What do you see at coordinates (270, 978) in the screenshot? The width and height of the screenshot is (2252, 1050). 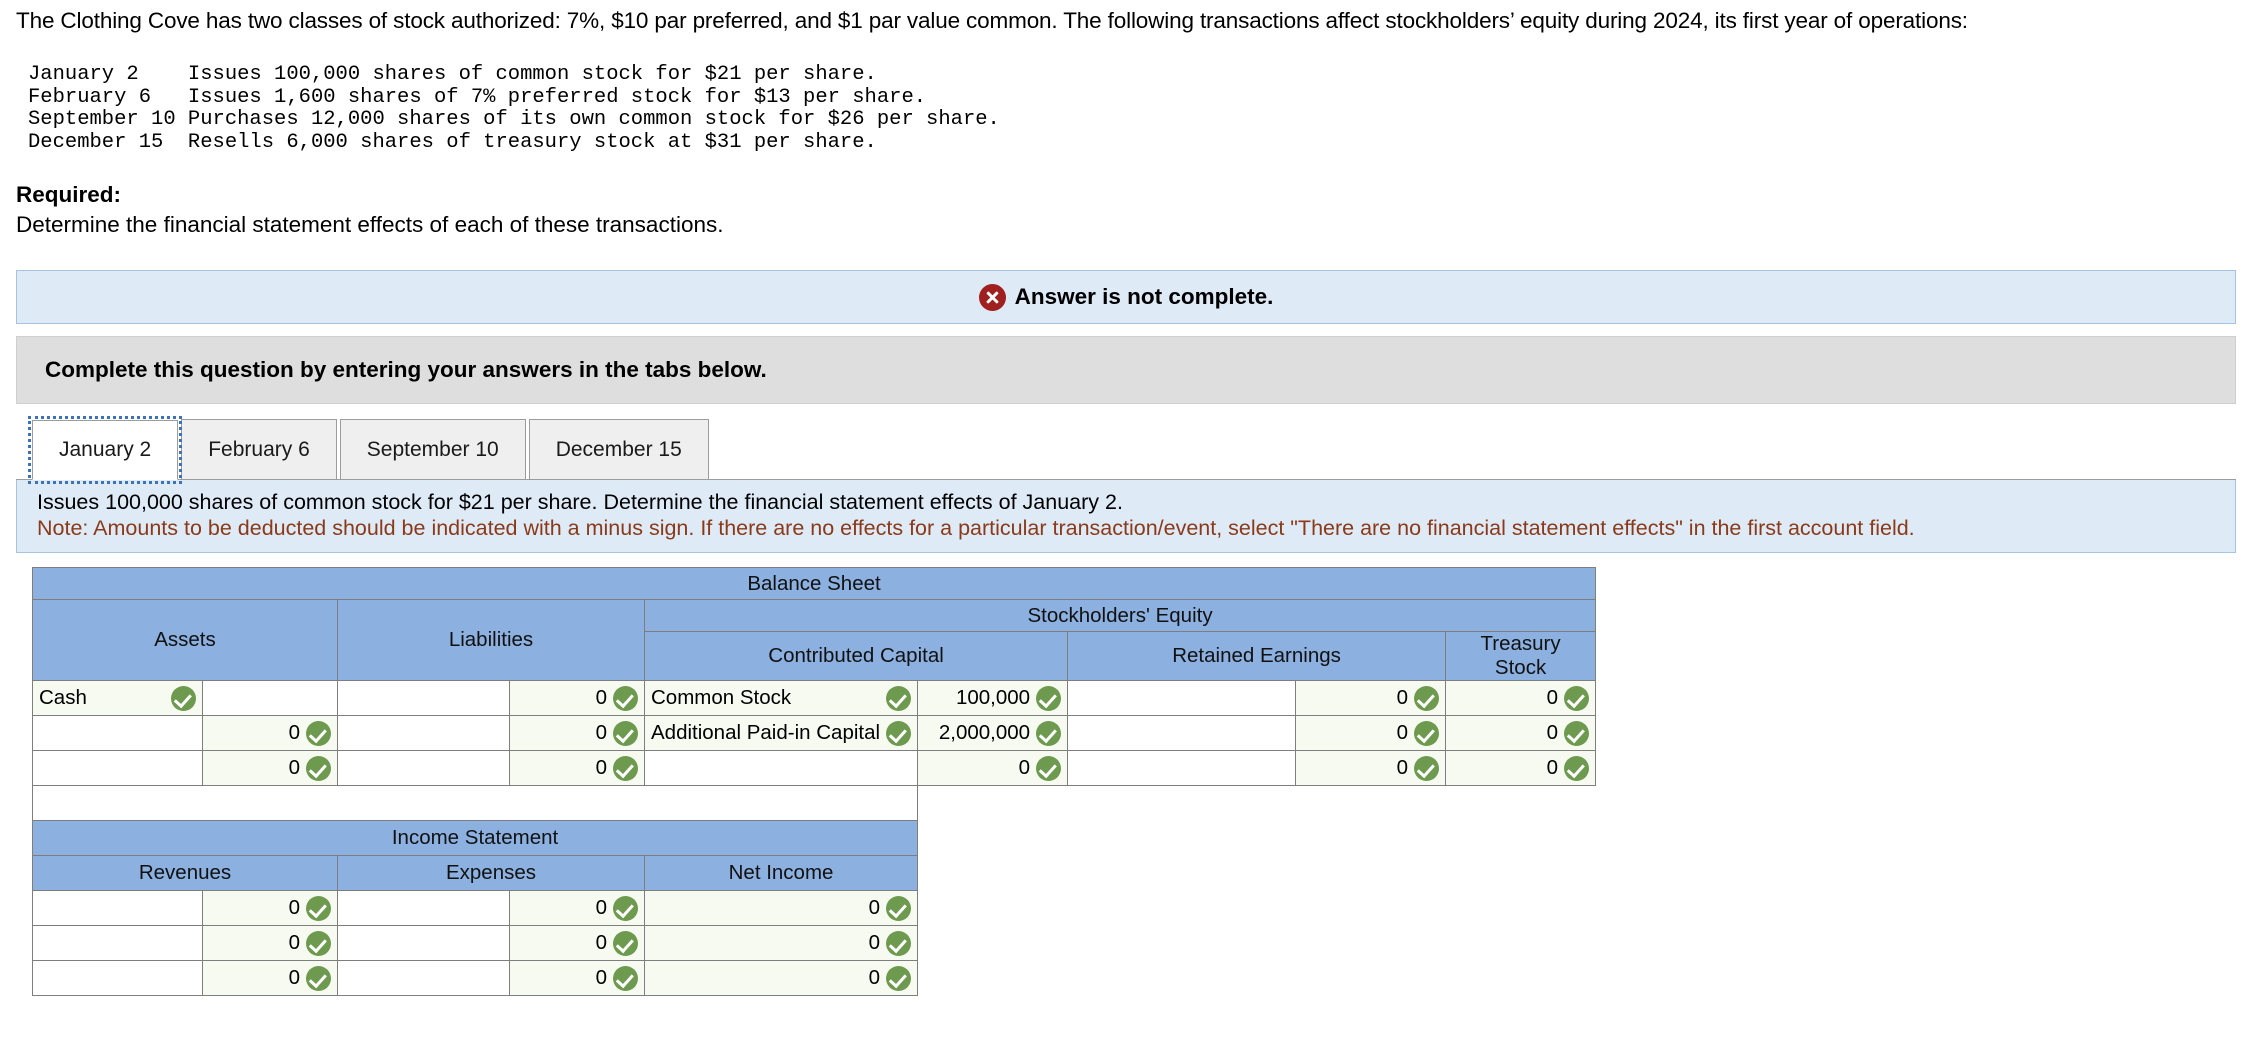 I see `revenue-amount-field-3: 0` at bounding box center [270, 978].